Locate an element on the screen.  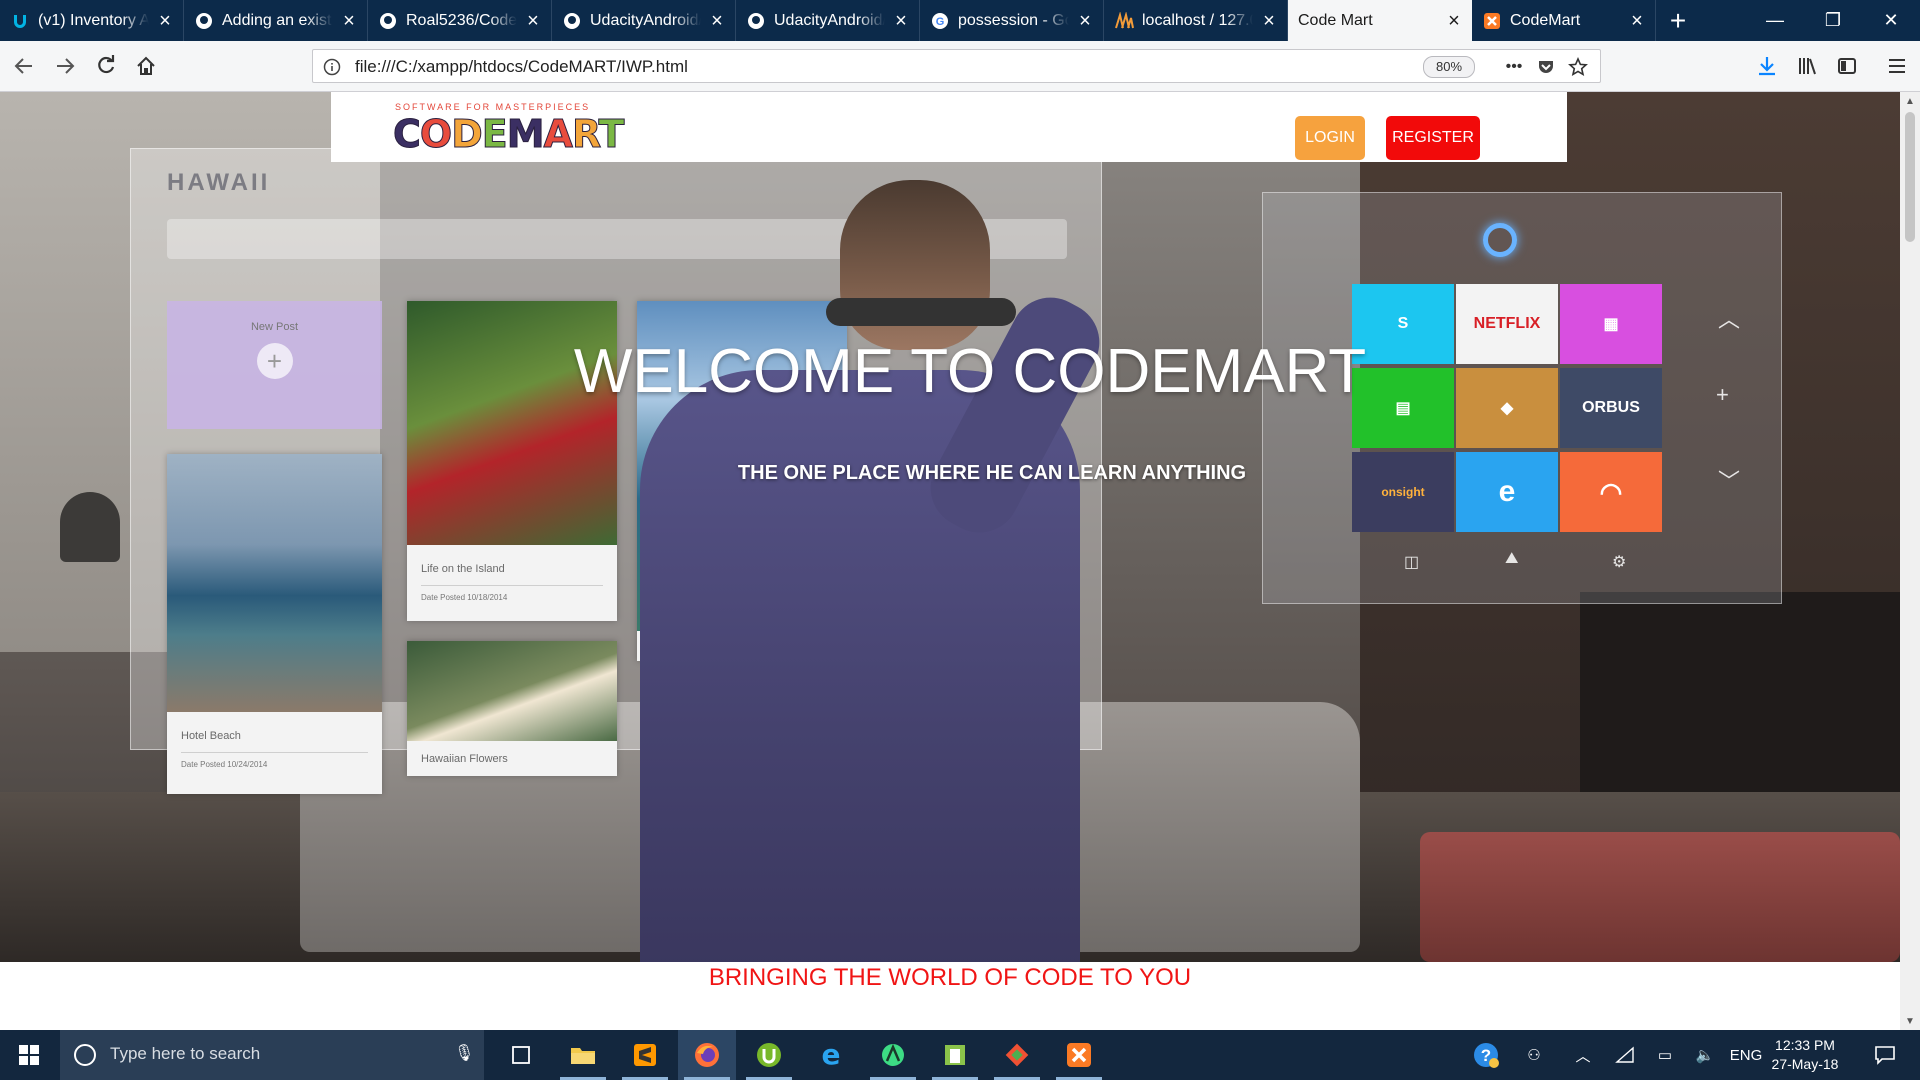
plus-icon: + is located at coordinates (1722, 394).